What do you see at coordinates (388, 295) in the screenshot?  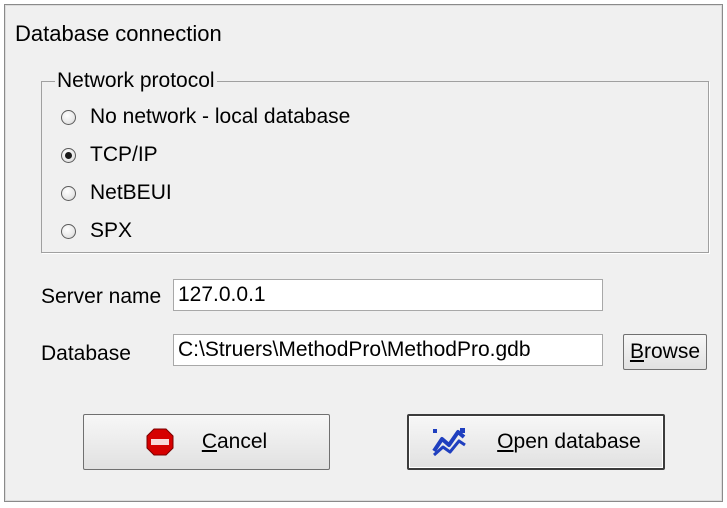 I see `server-name-input: 127.0.0.1` at bounding box center [388, 295].